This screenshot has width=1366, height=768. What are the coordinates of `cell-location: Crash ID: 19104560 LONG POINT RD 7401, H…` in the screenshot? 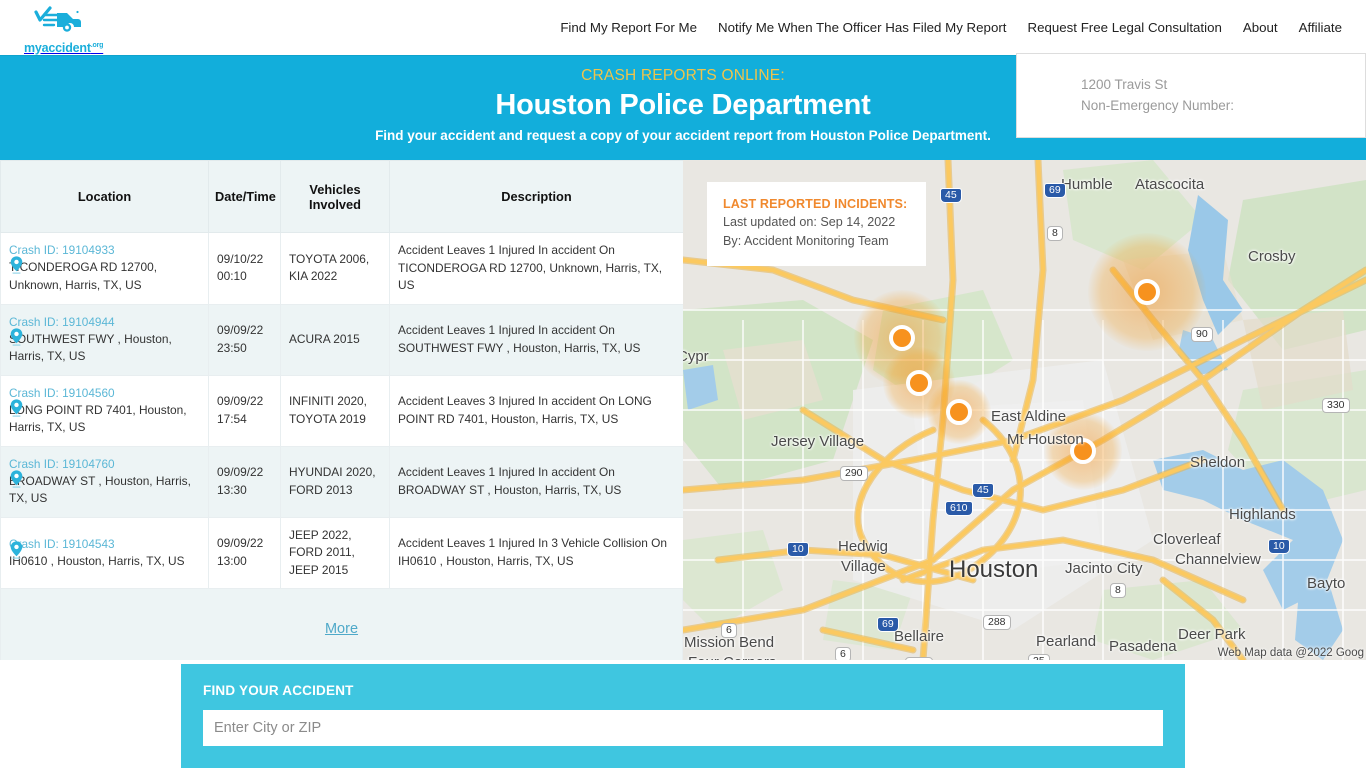 It's located at (104, 410).